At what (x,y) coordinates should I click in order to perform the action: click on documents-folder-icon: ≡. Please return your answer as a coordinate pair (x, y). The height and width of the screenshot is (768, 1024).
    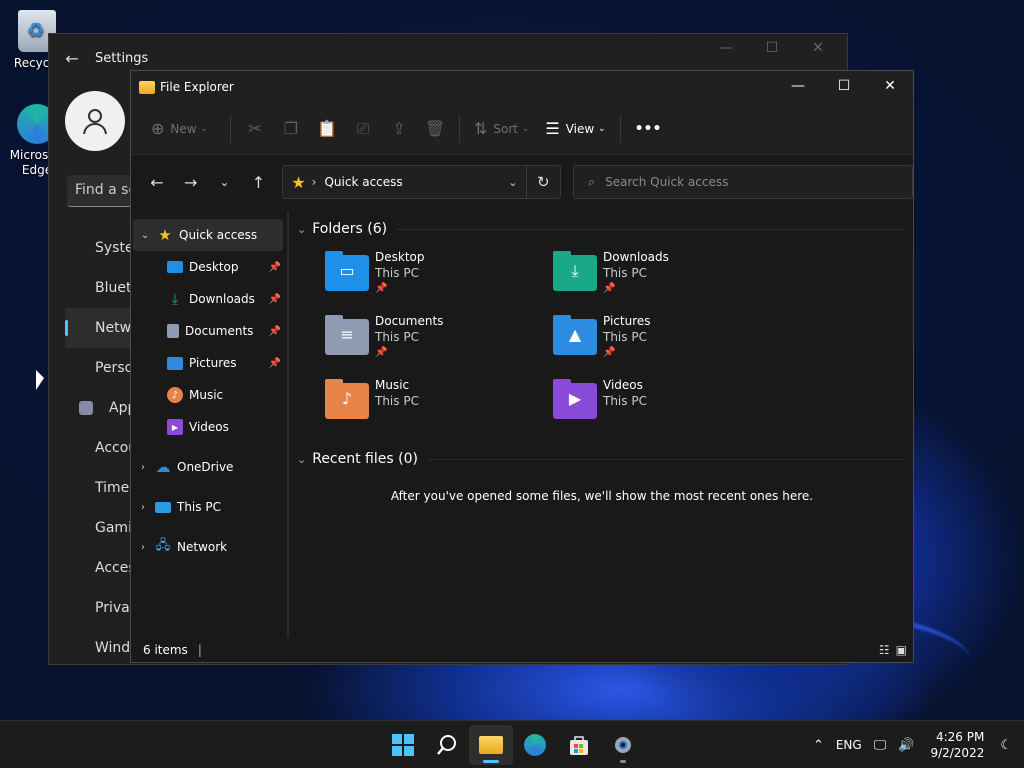
    Looking at the image, I should click on (347, 335).